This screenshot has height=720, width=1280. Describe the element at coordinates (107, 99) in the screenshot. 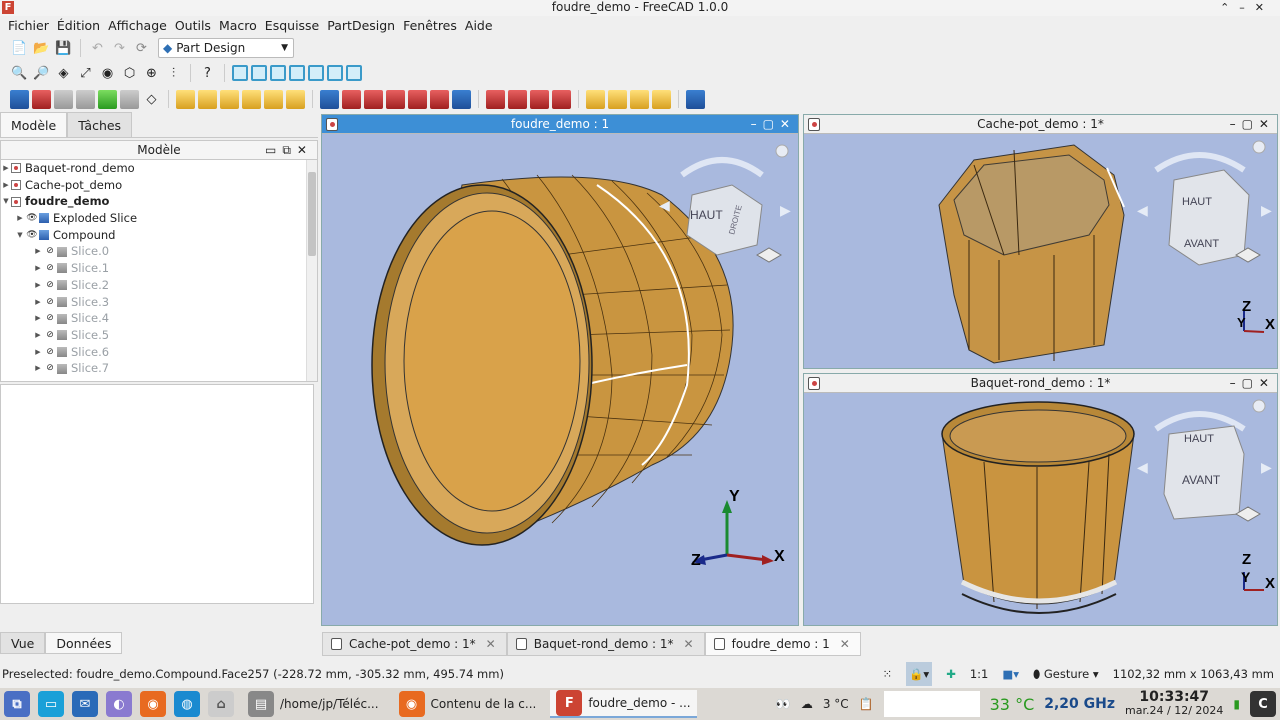

I see `shape-binder-icon` at that location.